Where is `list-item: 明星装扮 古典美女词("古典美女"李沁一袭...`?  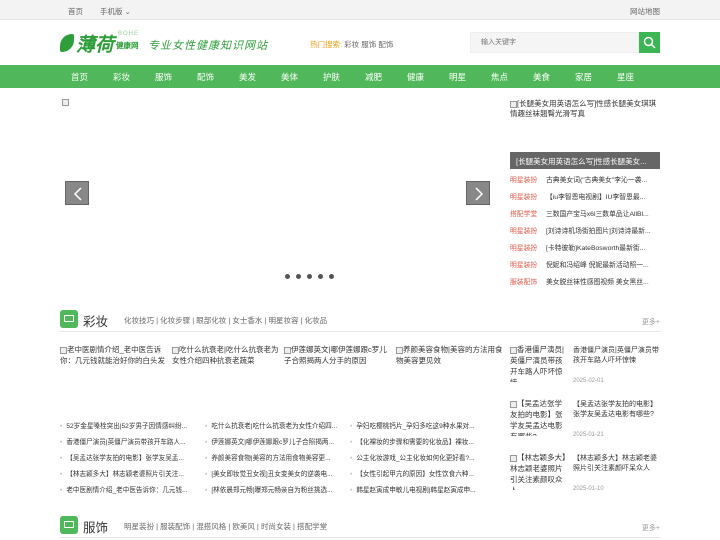
list-item: 明星装扮 古典美女词("古典美女"李沁一袭... is located at coordinates (585, 180).